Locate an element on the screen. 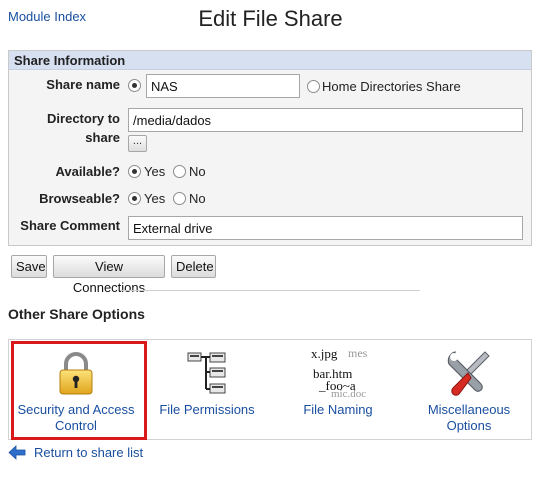  share-name-label: Share name is located at coordinates (83, 84).